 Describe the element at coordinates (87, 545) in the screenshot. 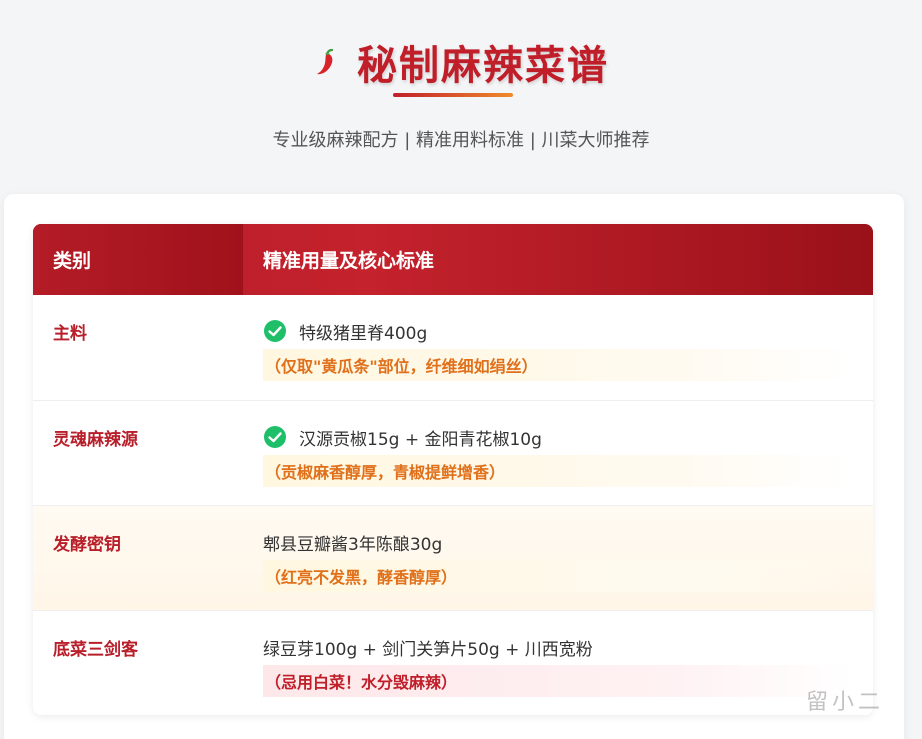

I see `row-category: 发酵密钥` at that location.